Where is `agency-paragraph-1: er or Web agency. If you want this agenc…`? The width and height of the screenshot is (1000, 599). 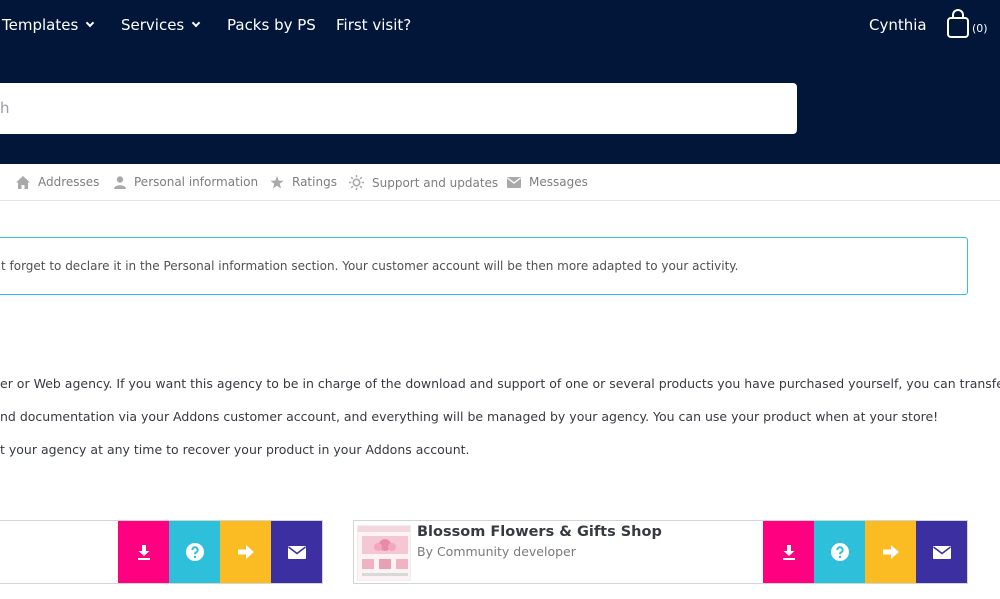
agency-paragraph-1: er or Web agency. If you want this agenc… is located at coordinates (500, 383).